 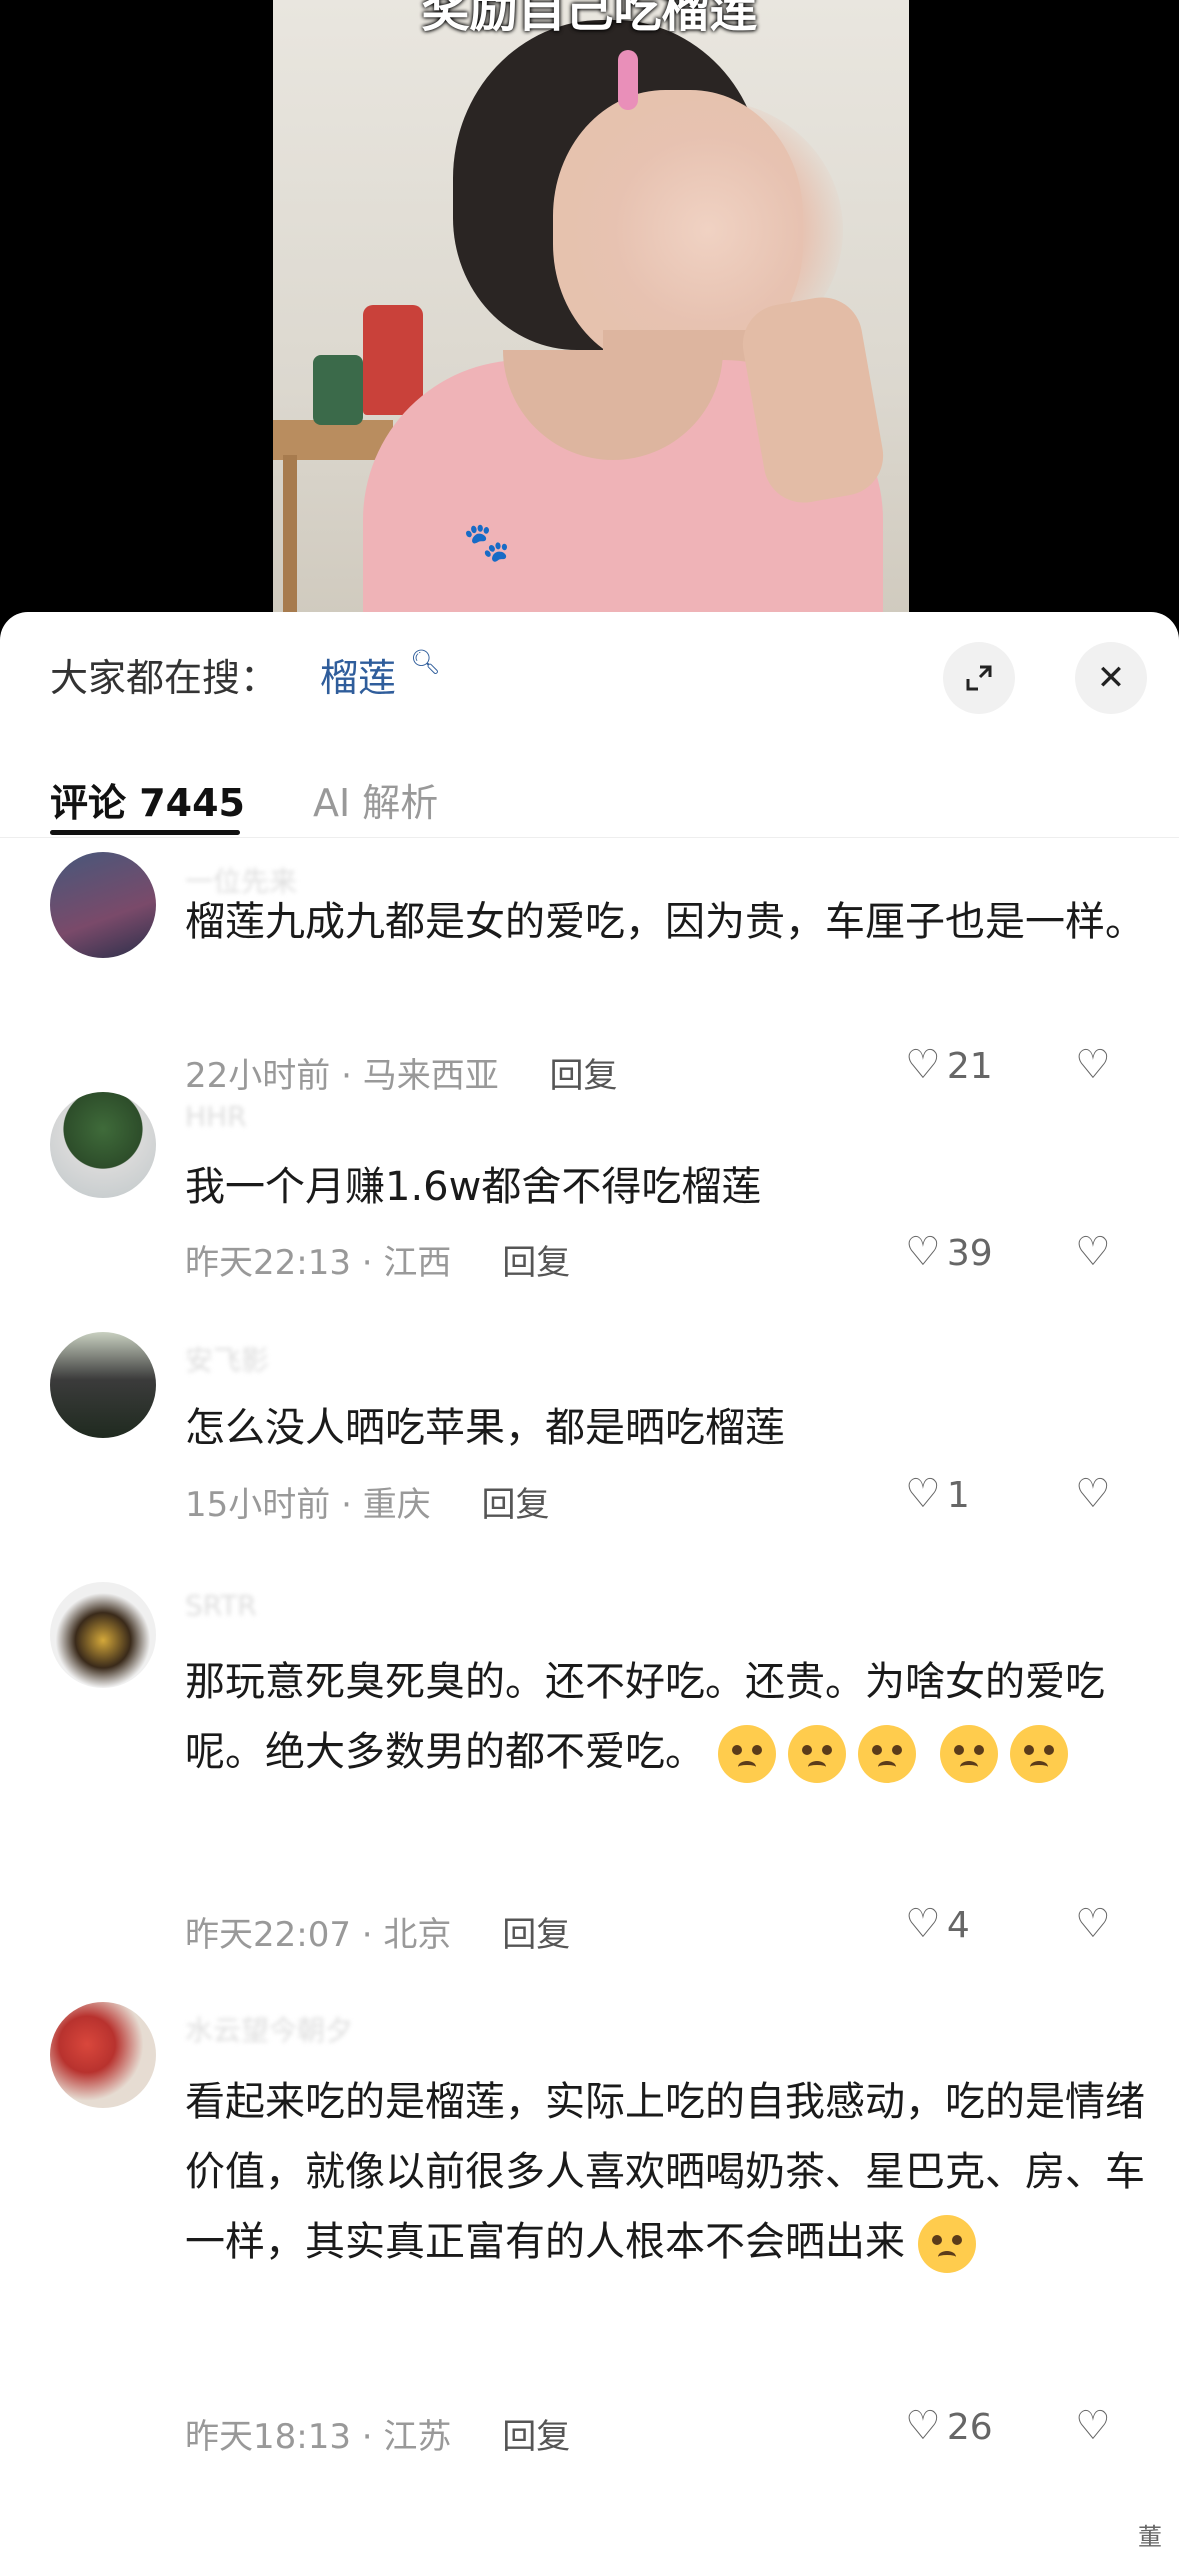 What do you see at coordinates (269, 2029) in the screenshot?
I see `comment-username: 水云望今朝夕` at bounding box center [269, 2029].